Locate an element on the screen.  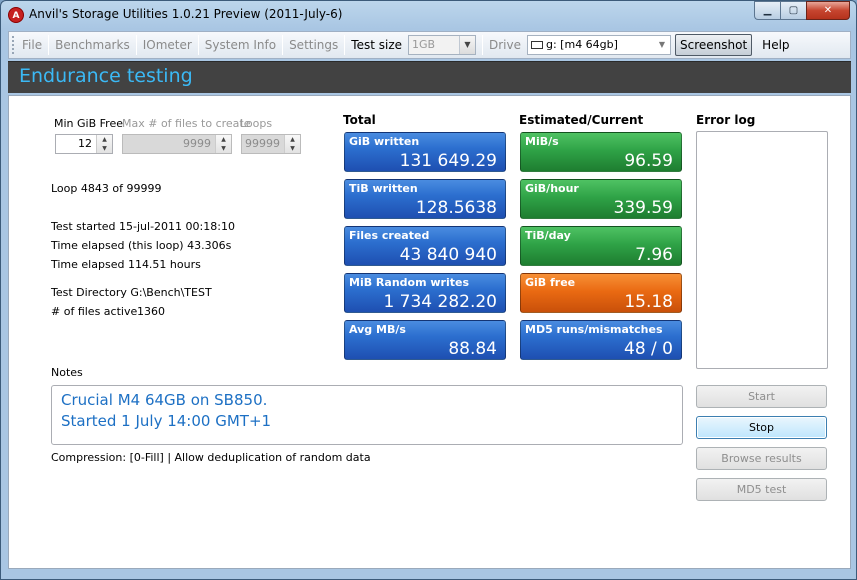
close-button: ✕ is located at coordinates (828, 10).